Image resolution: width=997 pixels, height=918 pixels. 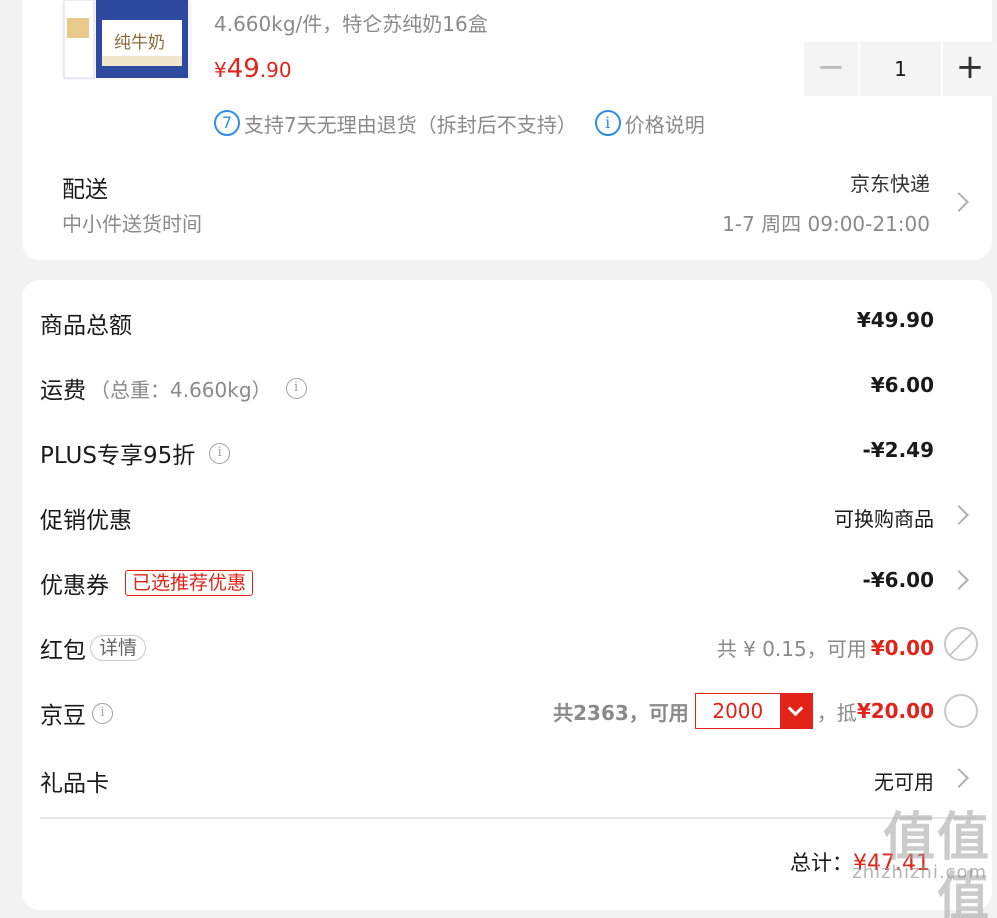 I want to click on coupon-recommended-tag: 已选推荐优惠, so click(x=189, y=583).